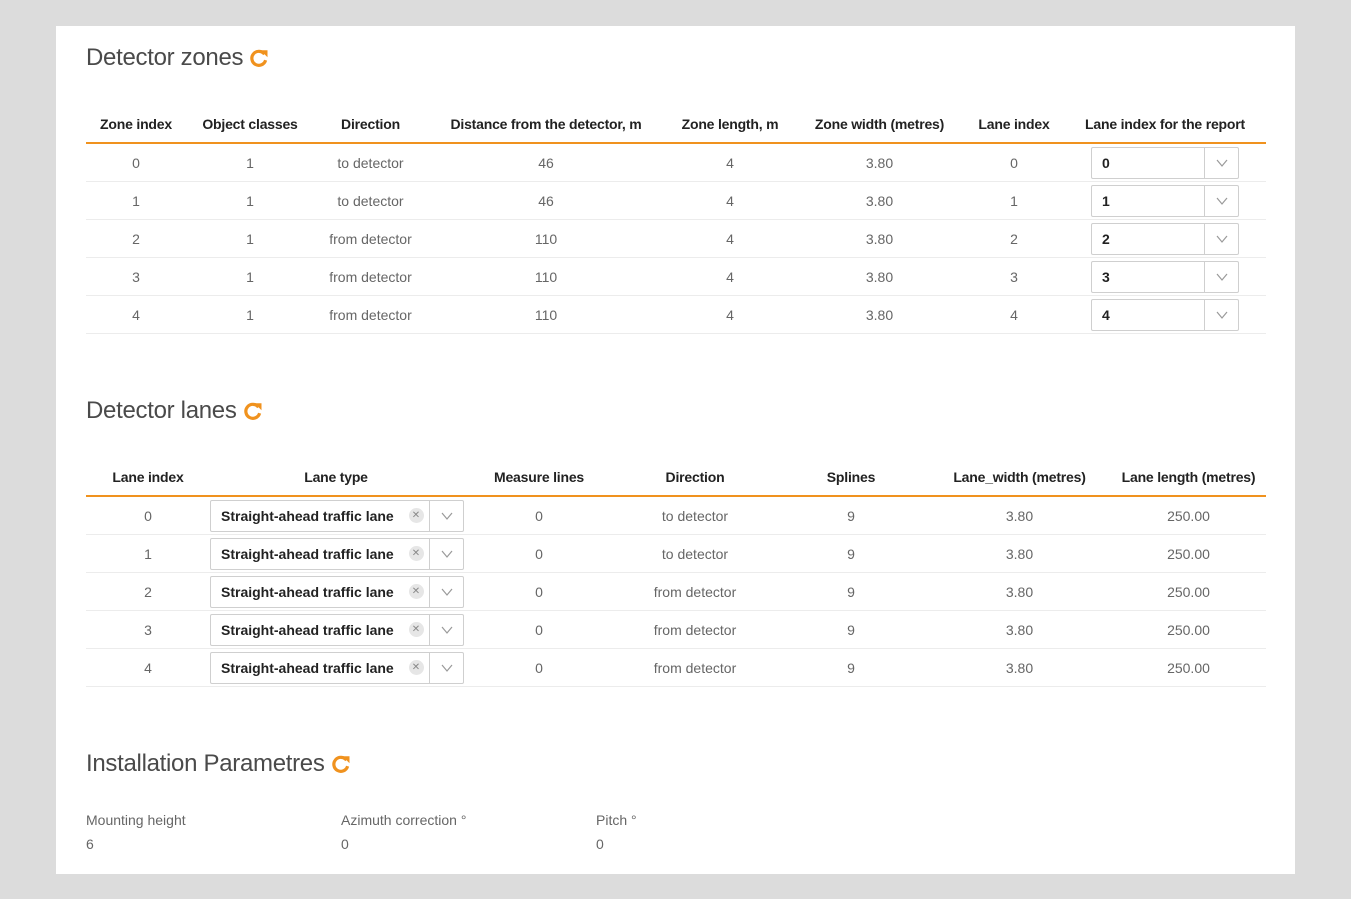 The width and height of the screenshot is (1351, 899). Describe the element at coordinates (730, 162) in the screenshot. I see `zone-length-cell: 4` at that location.